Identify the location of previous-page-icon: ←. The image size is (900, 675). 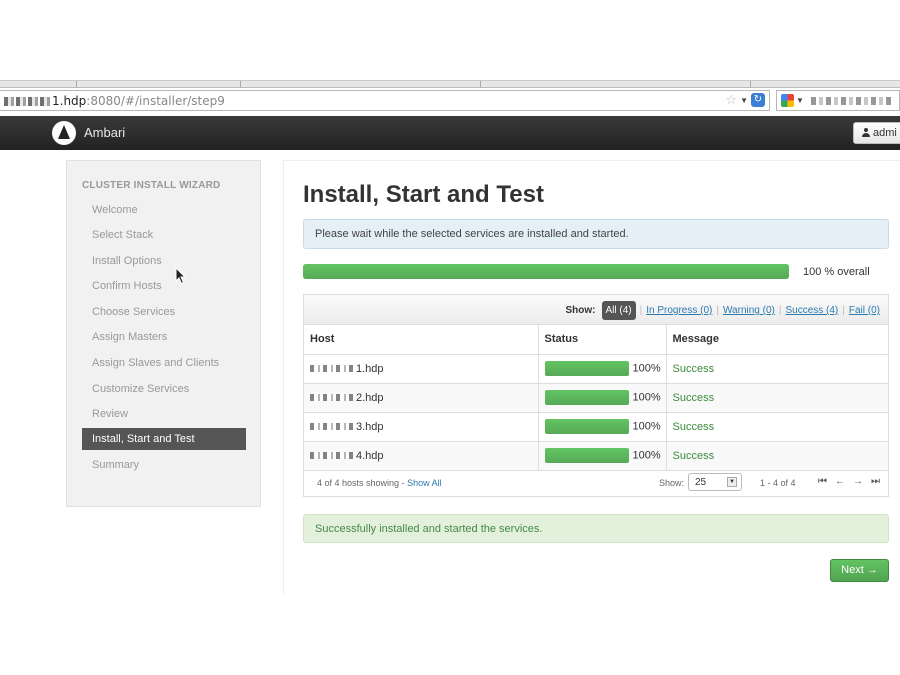
(840, 481).